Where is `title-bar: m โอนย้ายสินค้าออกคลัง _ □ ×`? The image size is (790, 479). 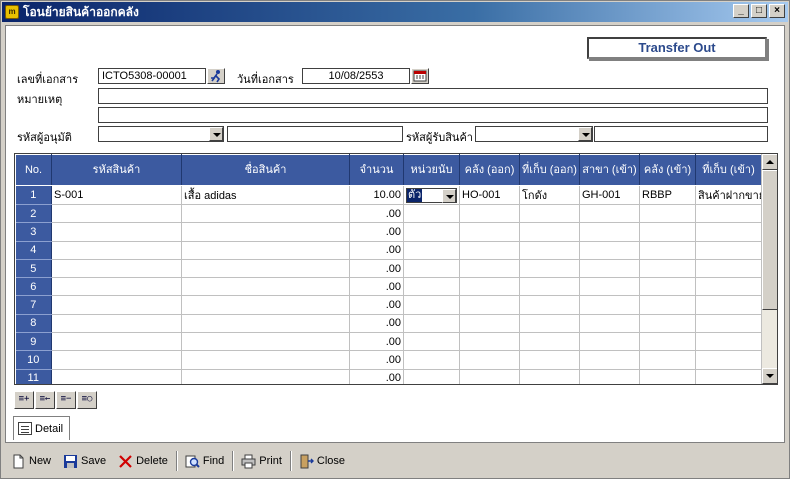
title-bar: m โอนย้ายสินค้าออกคลัง _ □ × is located at coordinates (395, 12).